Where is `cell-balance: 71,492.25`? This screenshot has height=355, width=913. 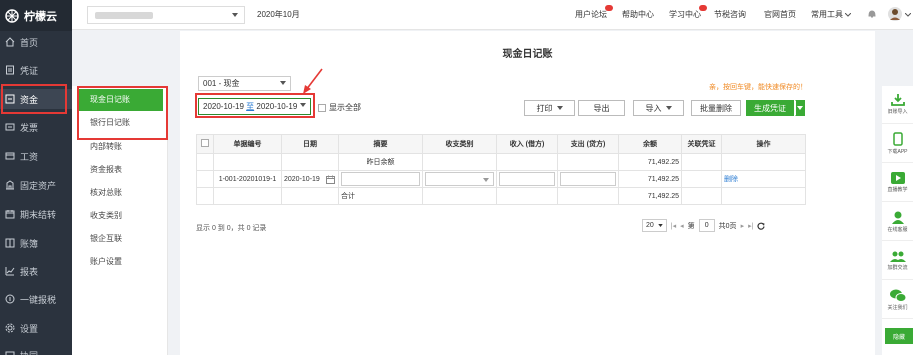
cell-balance: 71,492.25 is located at coordinates (650, 162).